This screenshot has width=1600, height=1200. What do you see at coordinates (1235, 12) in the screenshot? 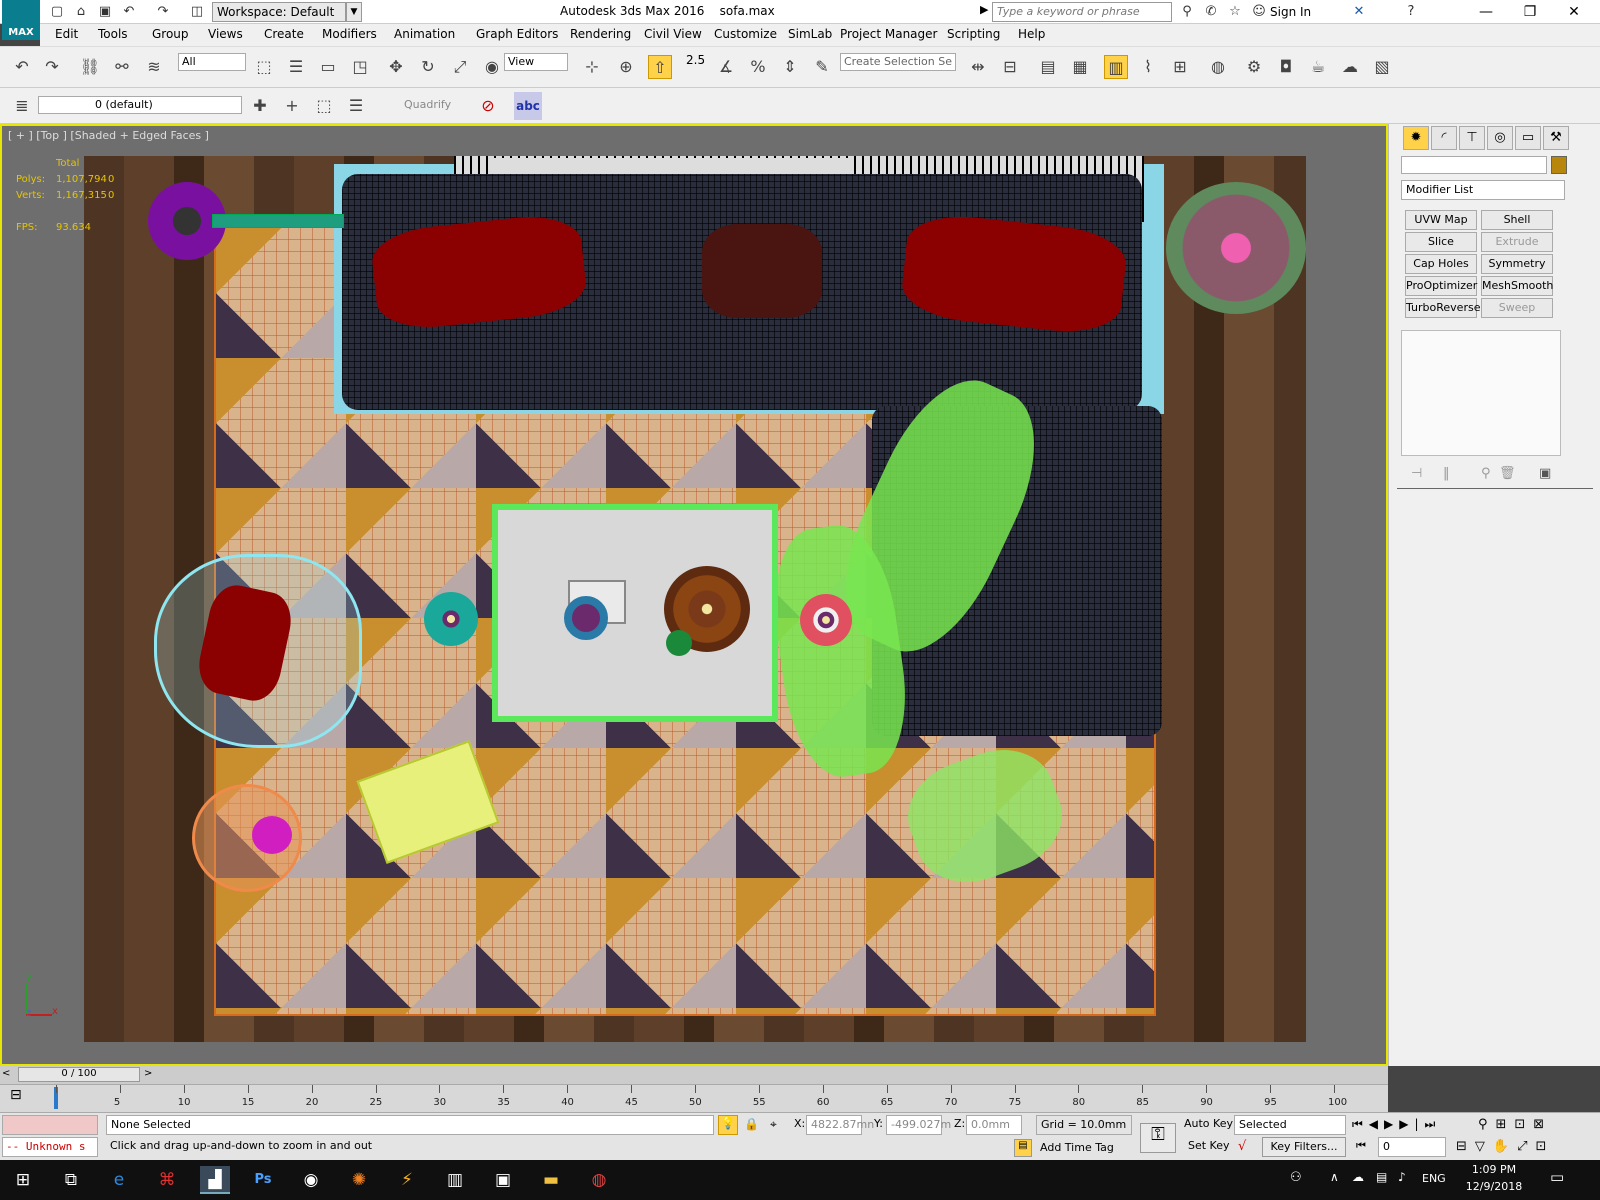
I see `favorites-icon: ☆` at bounding box center [1235, 12].